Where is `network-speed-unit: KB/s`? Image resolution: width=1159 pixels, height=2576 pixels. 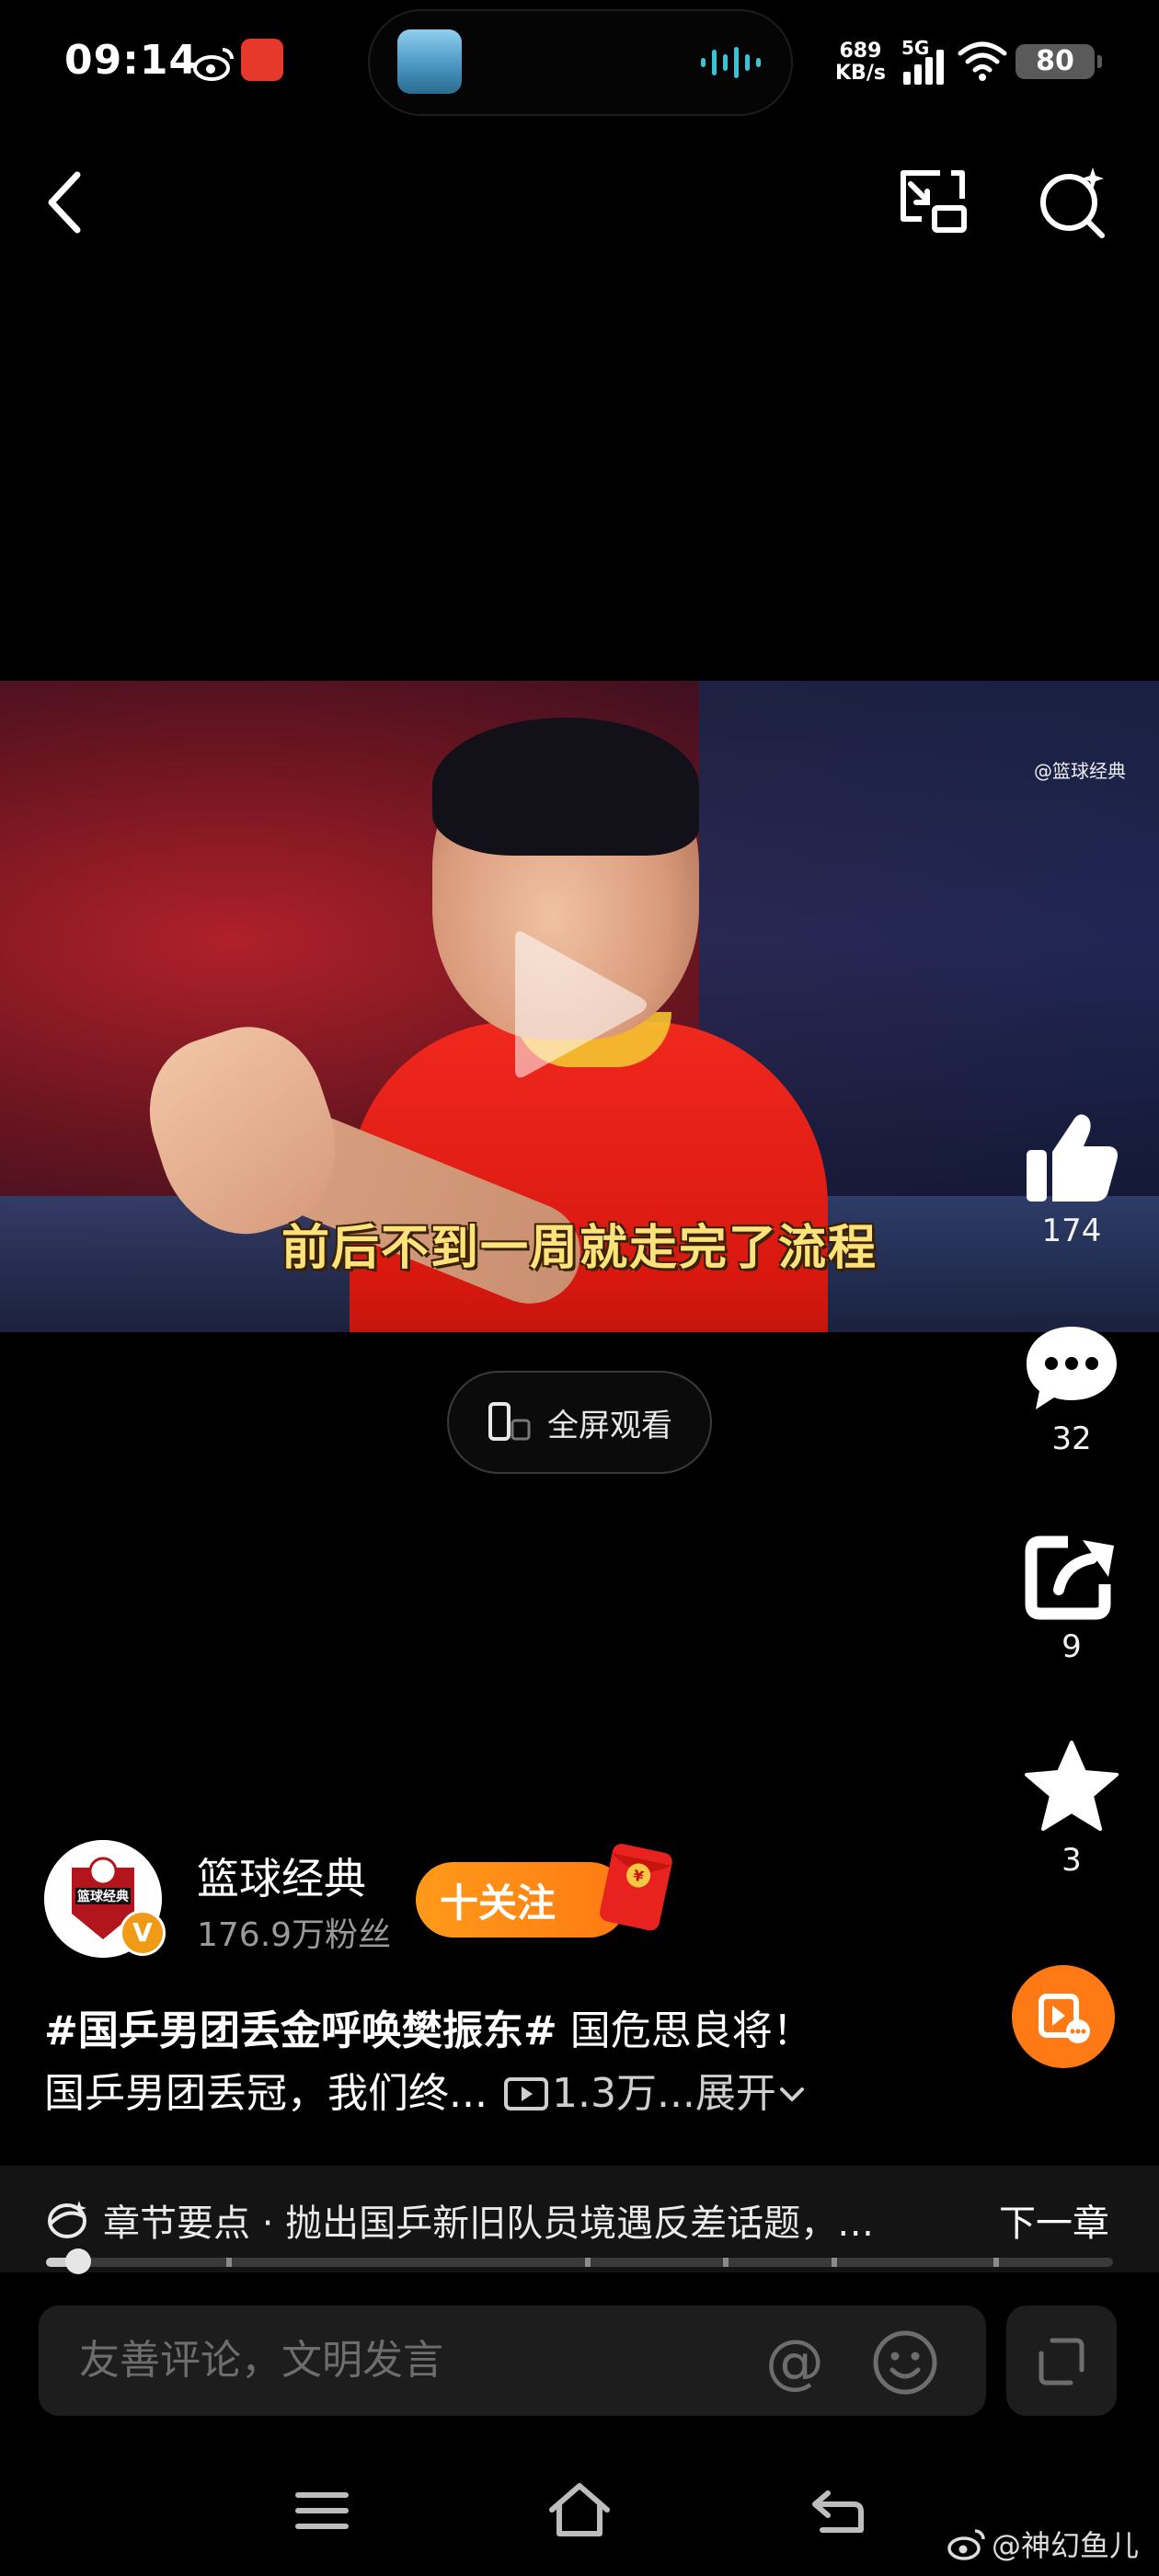
network-speed-unit: KB/s is located at coordinates (860, 73).